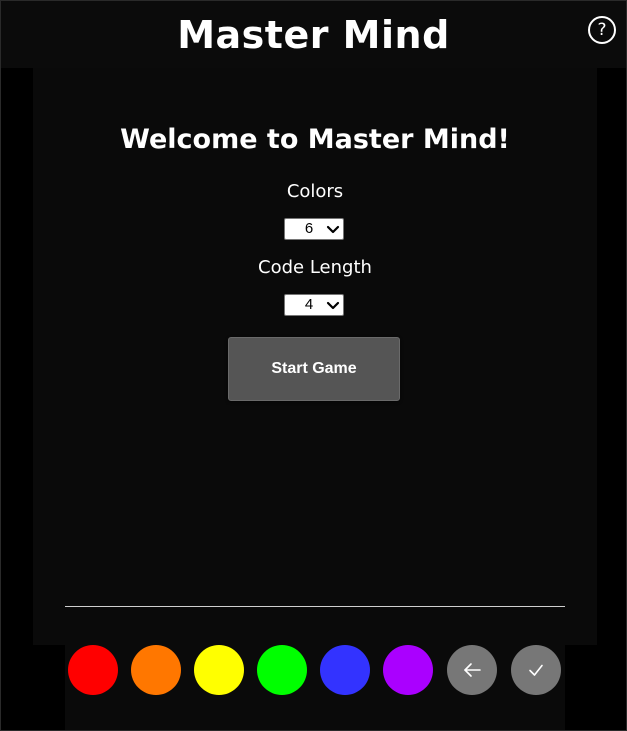 The image size is (627, 731). I want to click on backspace-button, so click(472, 670).